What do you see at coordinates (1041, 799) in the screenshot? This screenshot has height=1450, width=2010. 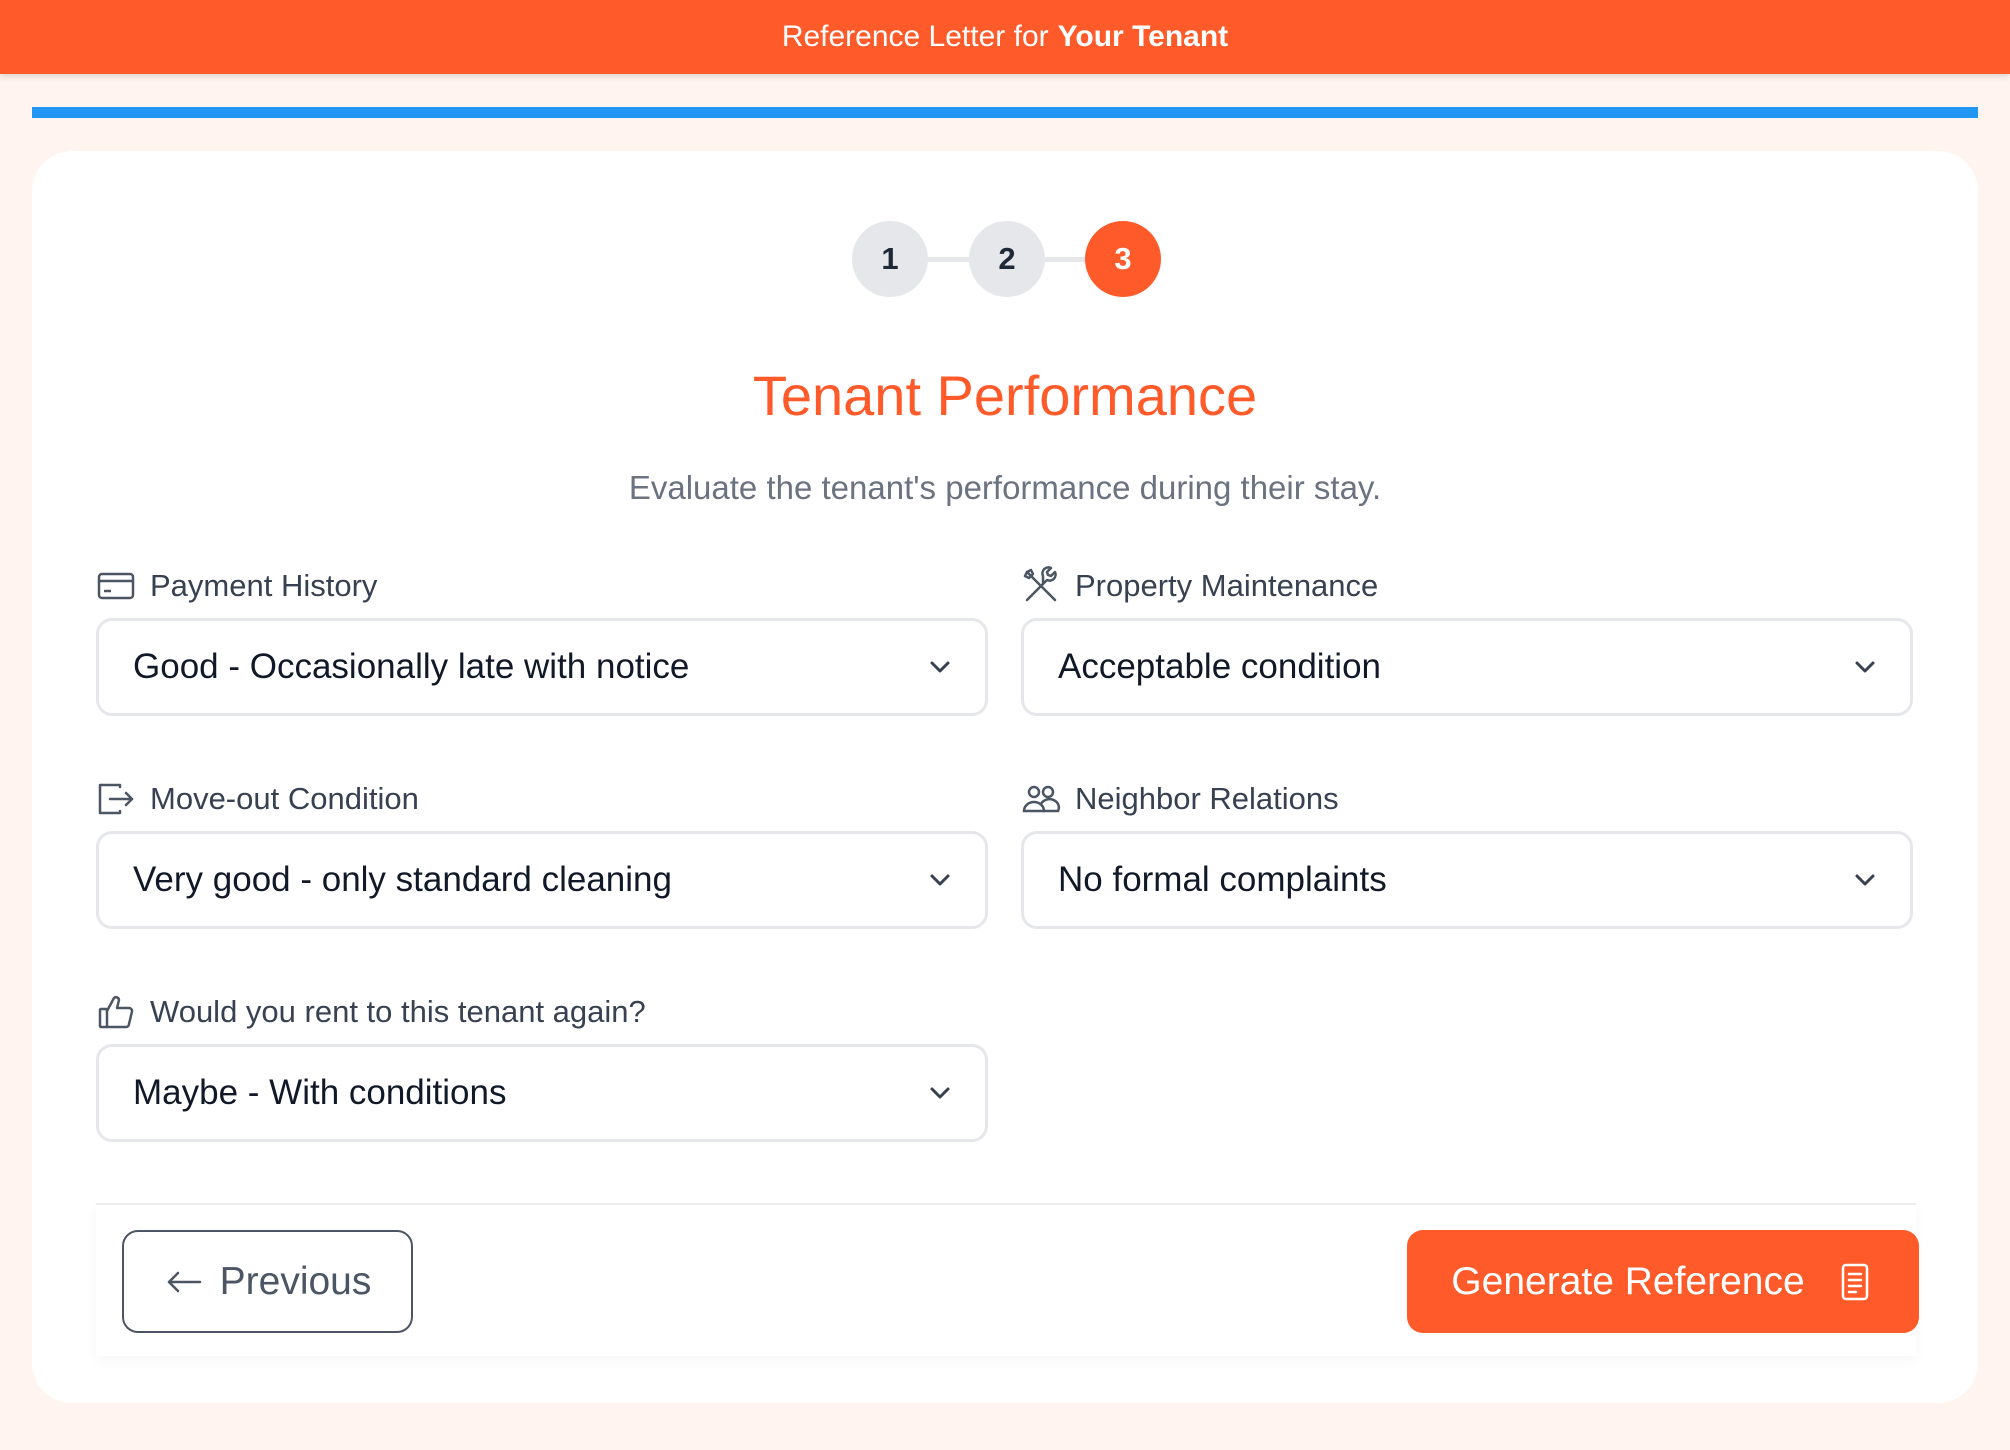 I see `people-icon` at bounding box center [1041, 799].